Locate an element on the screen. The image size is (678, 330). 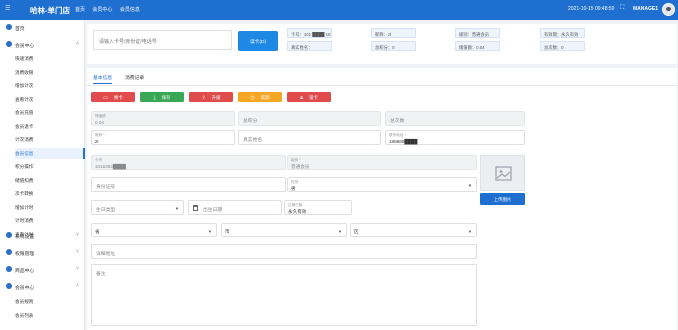
sidebar-item-label: 会员中心 is located at coordinates (25, 46).